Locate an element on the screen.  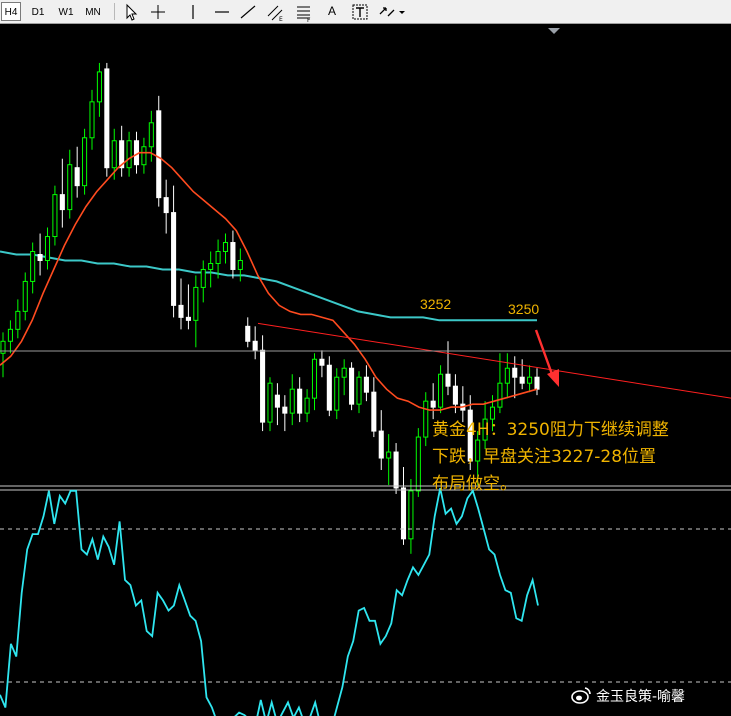
resistance-label-3252: 3252 is located at coordinates (436, 304).